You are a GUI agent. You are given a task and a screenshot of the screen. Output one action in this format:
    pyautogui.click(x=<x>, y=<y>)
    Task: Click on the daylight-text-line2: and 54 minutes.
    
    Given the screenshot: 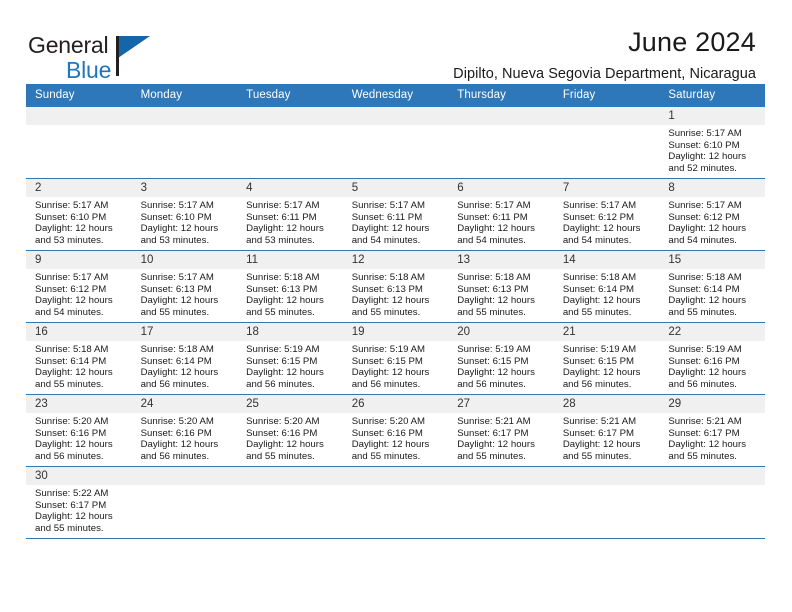 What is the action you would take?
    pyautogui.click(x=69, y=312)
    